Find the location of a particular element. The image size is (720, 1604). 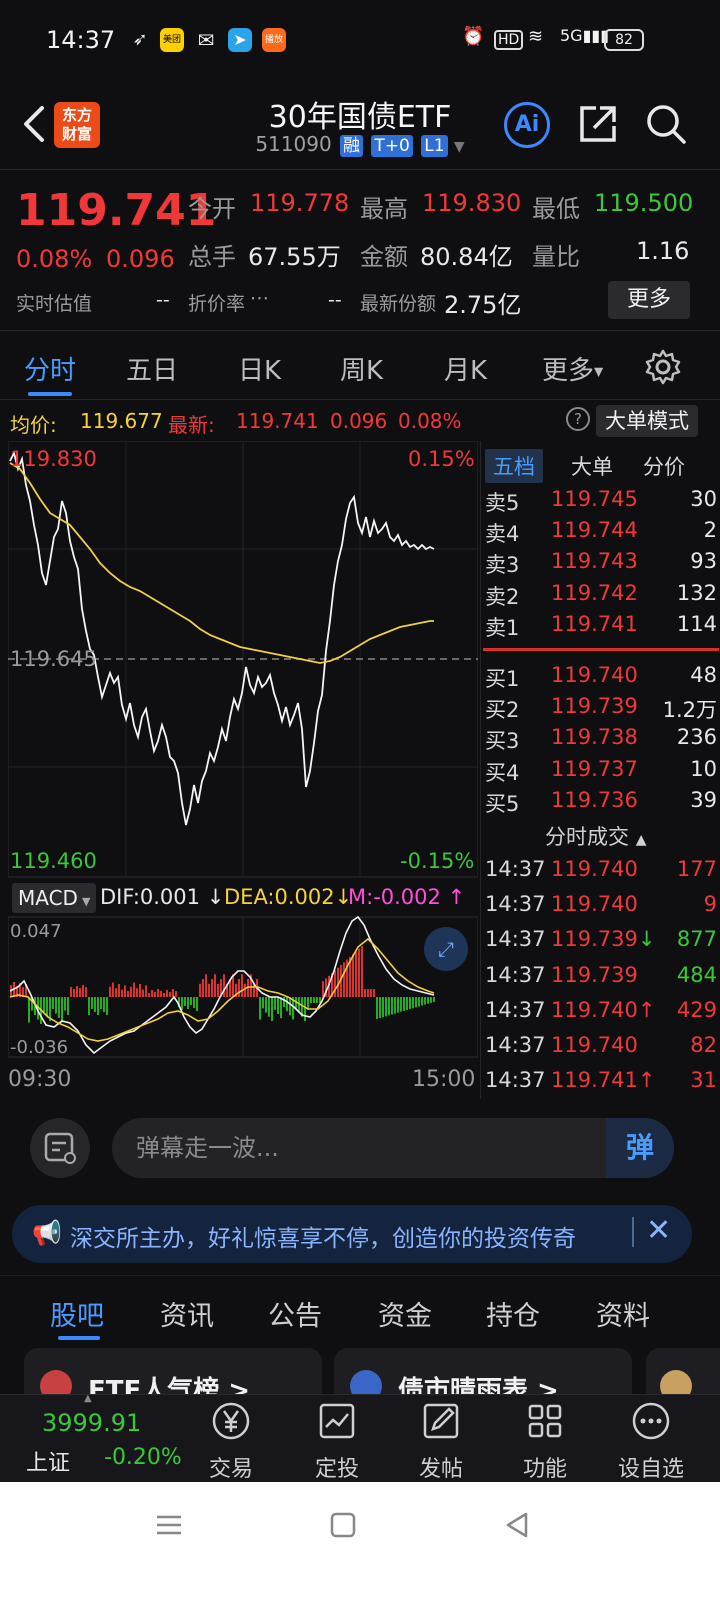

big-order-mode-button: 大单模式 is located at coordinates (647, 421).